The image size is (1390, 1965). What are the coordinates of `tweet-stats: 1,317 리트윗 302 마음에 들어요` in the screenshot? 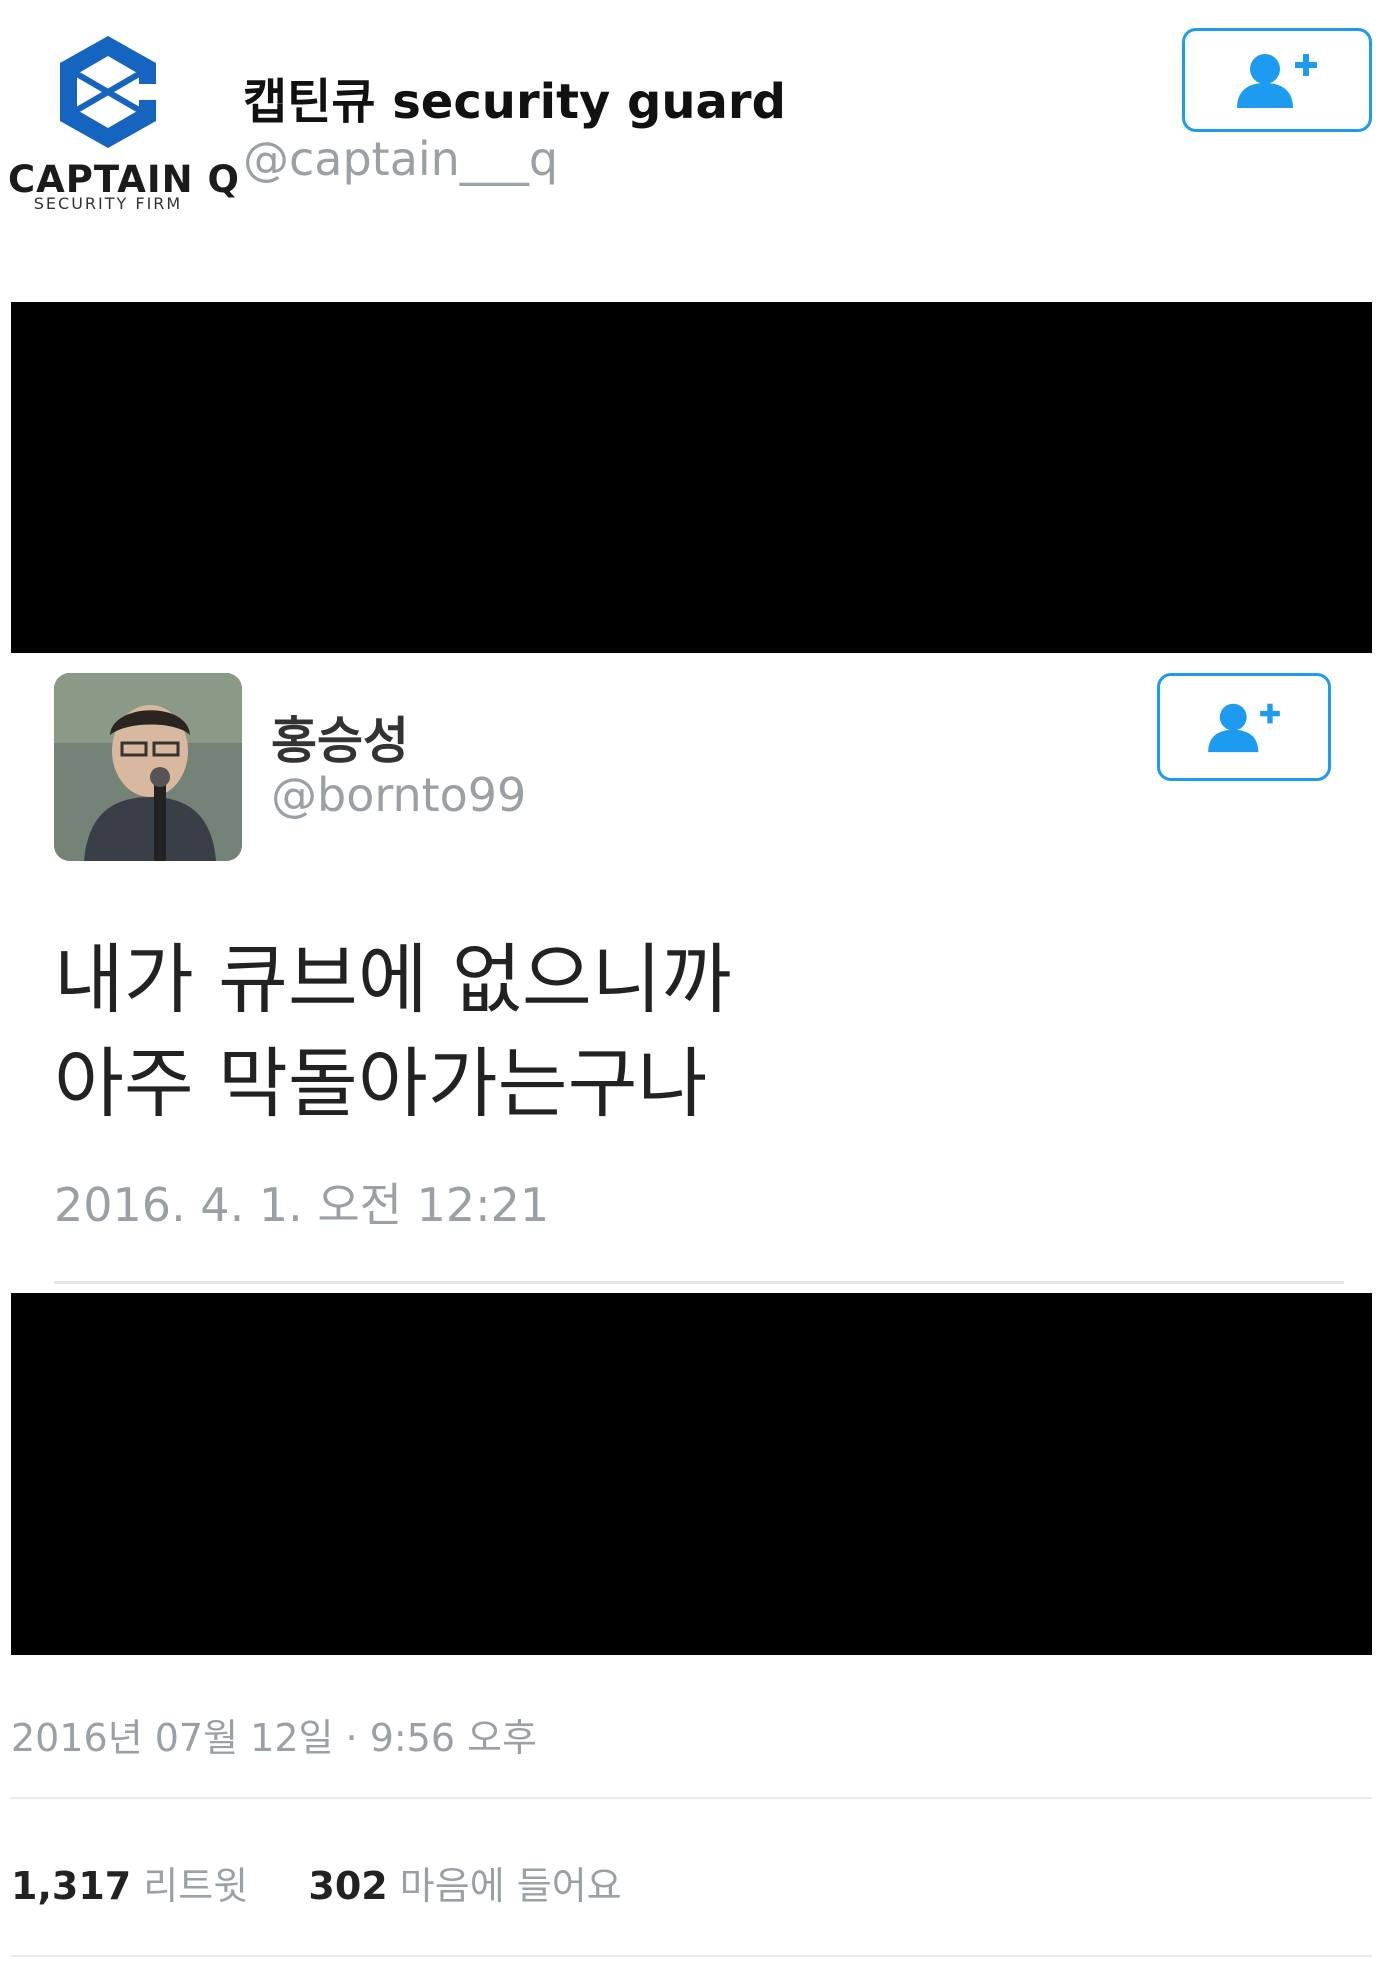 It's located at (316, 1882).